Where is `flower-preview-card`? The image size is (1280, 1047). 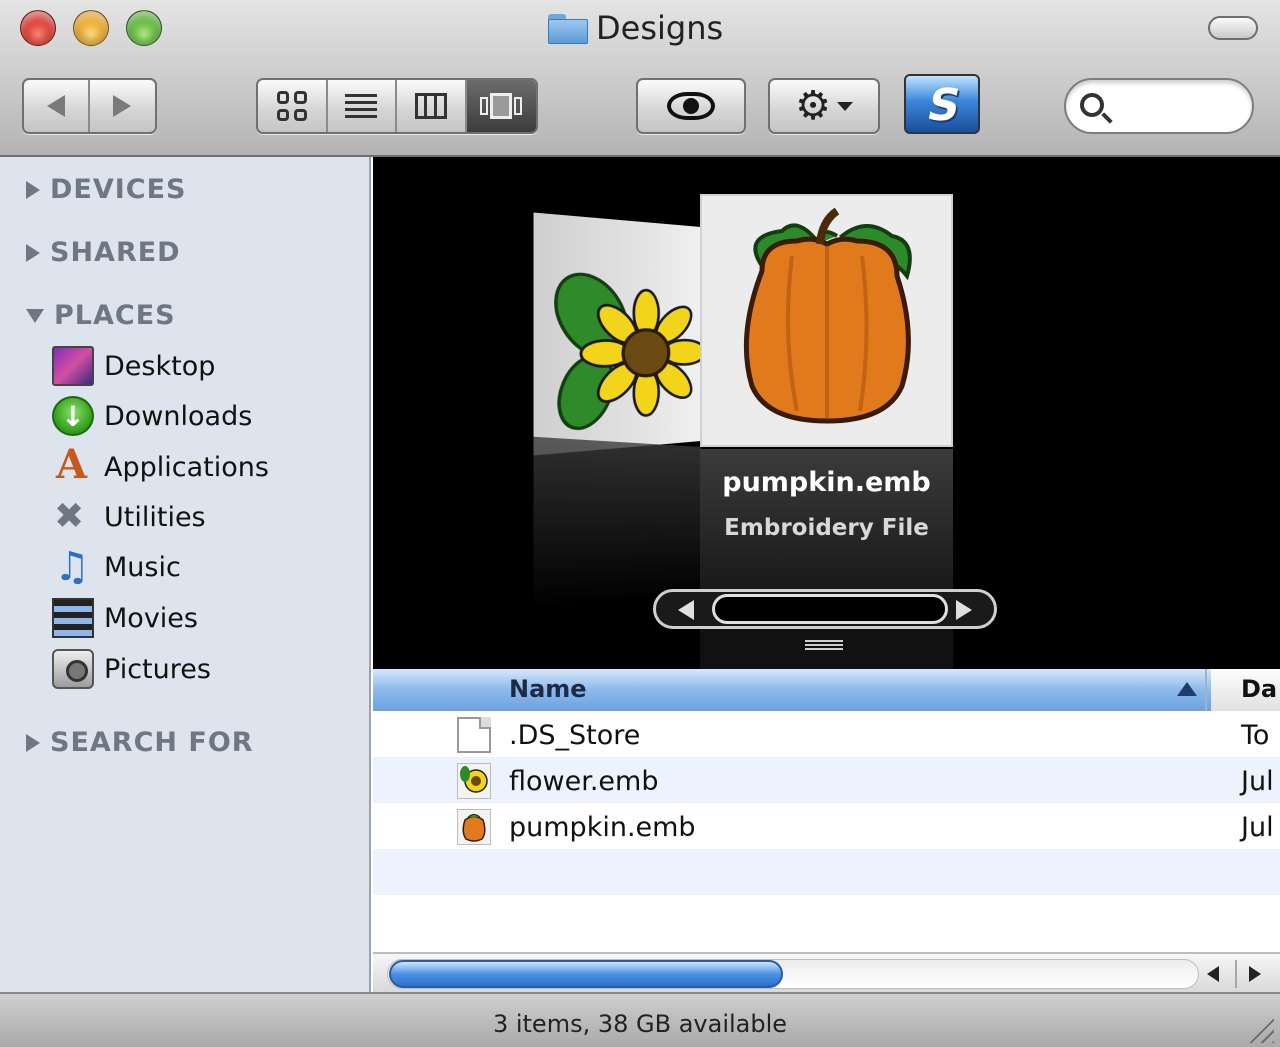
flower-preview-card is located at coordinates (617, 334).